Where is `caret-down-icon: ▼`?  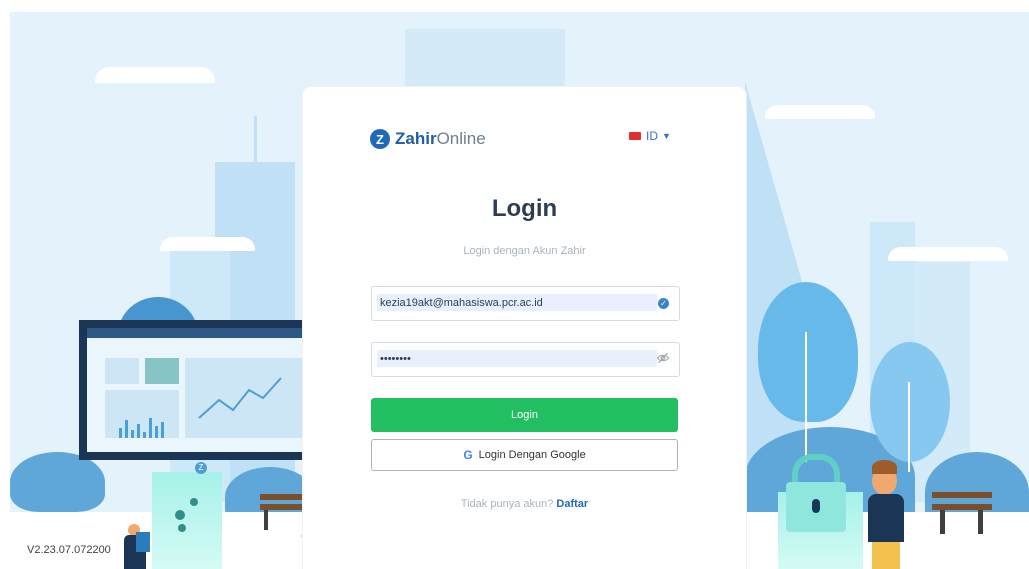 caret-down-icon: ▼ is located at coordinates (666, 136).